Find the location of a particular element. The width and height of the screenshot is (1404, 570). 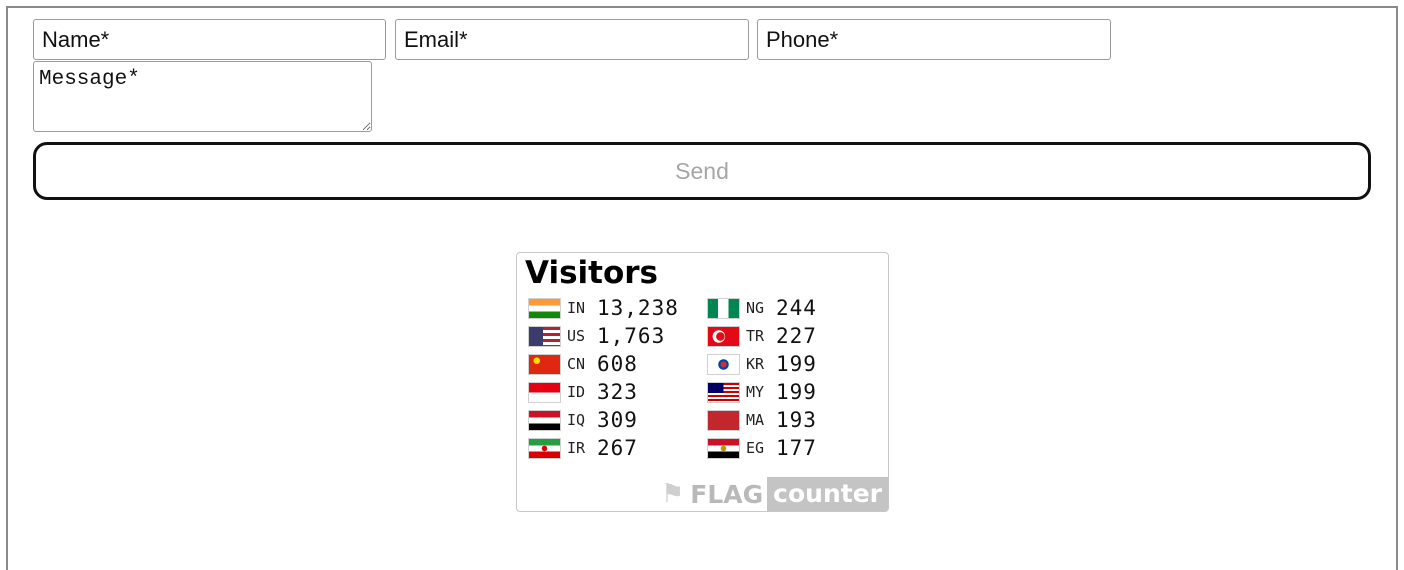

visitor-count: 323 is located at coordinates (617, 392).